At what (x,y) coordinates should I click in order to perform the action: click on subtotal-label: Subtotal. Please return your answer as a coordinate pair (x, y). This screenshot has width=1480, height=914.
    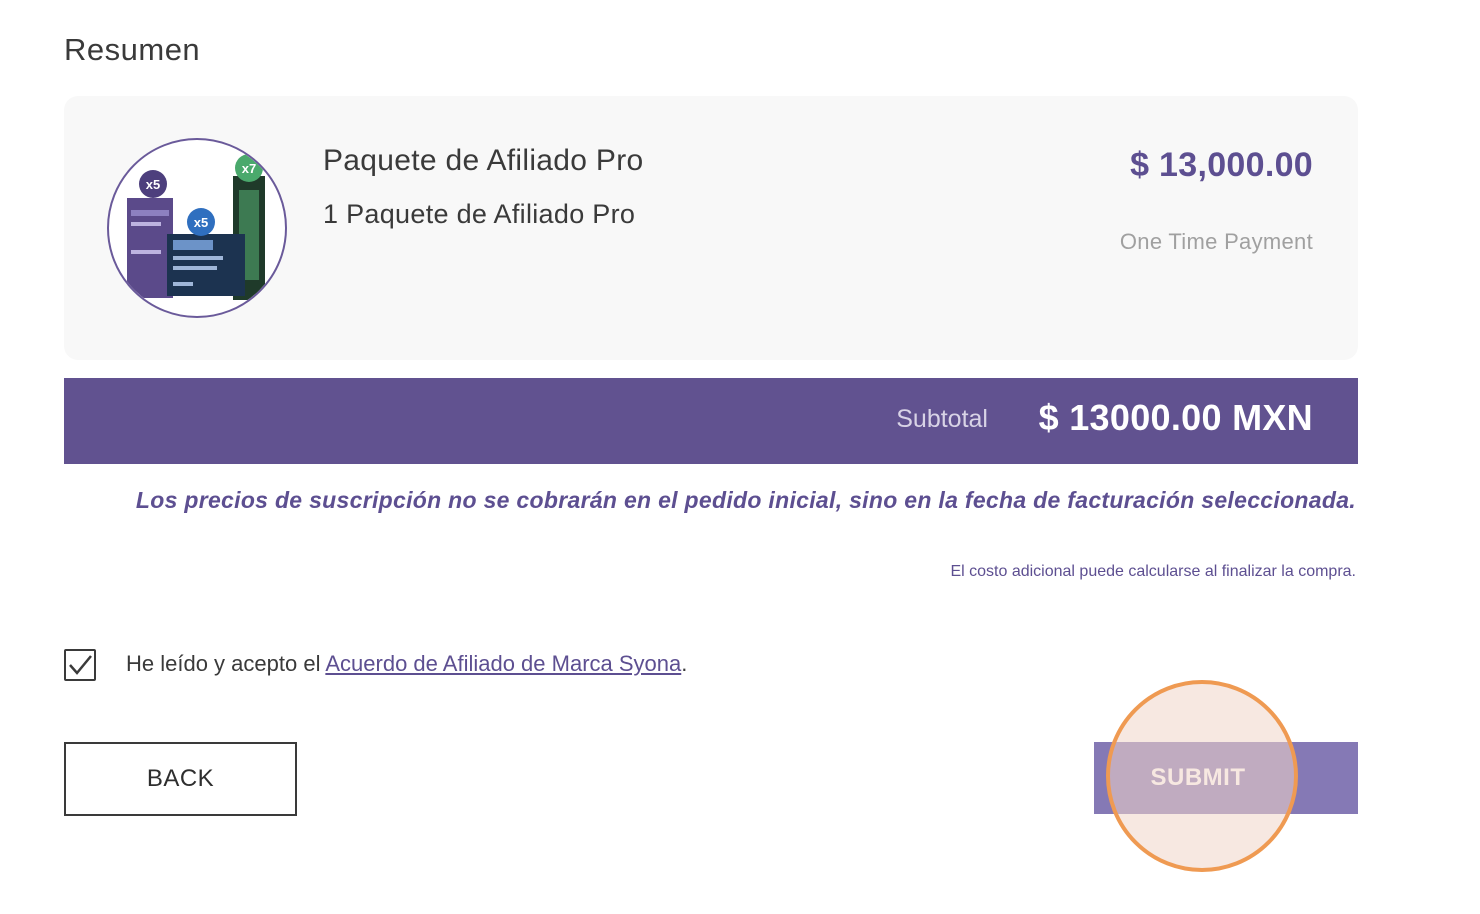
    Looking at the image, I should click on (942, 419).